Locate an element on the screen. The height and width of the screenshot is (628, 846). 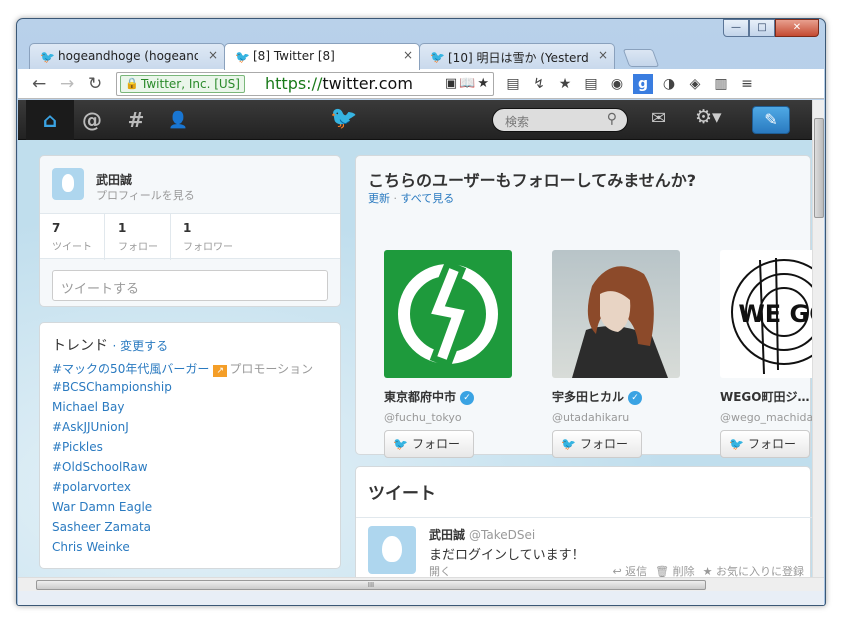
trend-item: Sasheer Zamata is located at coordinates (182, 530).